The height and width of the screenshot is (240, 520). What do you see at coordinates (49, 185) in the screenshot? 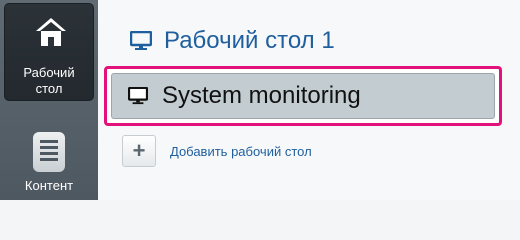
I see `sidebar-item-content-label: Контент` at bounding box center [49, 185].